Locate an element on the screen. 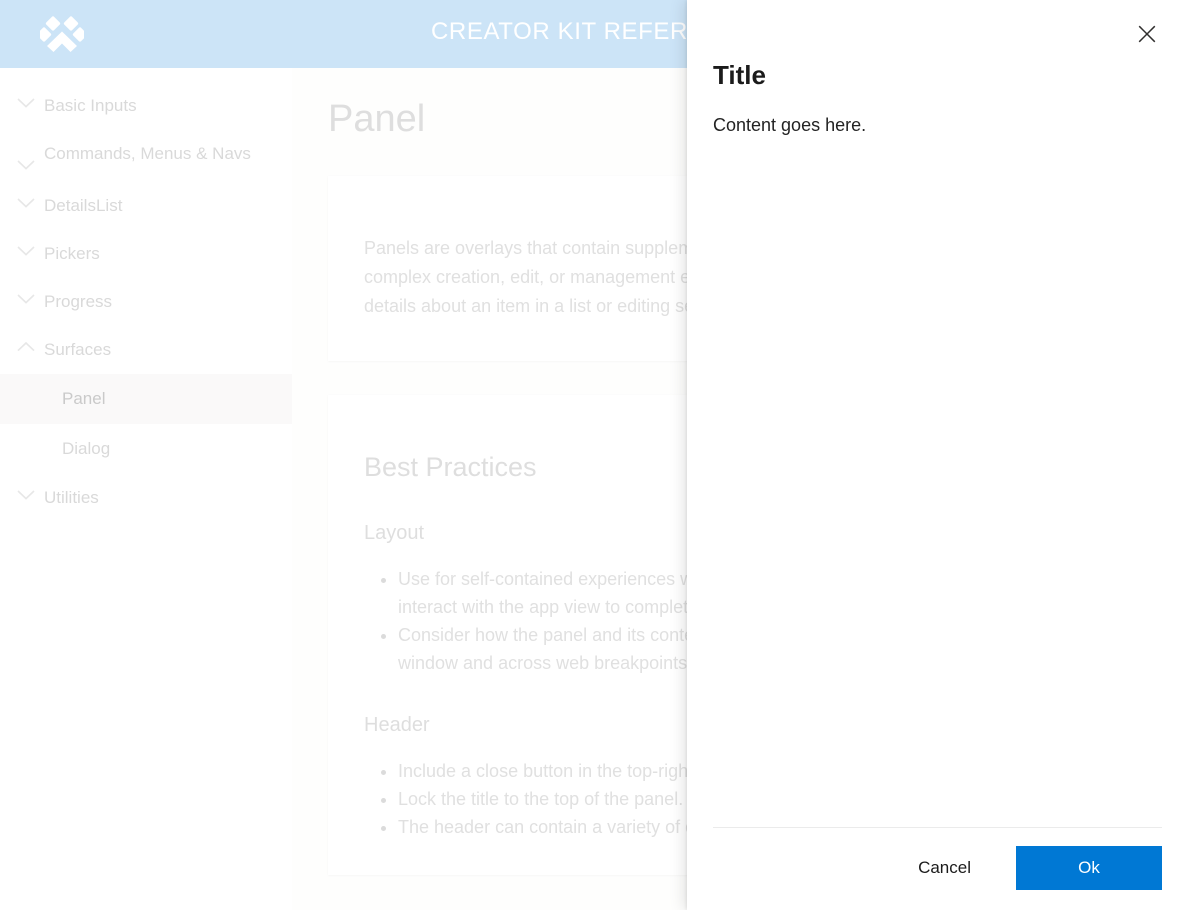 The image size is (1188, 910). sidebar-item-label: Dialog is located at coordinates (86, 448).